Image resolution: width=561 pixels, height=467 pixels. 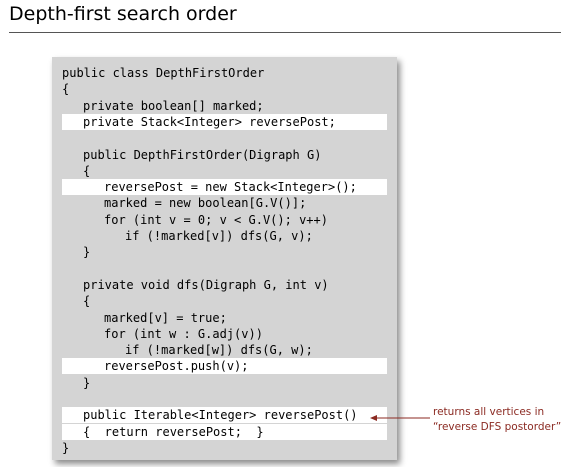 What do you see at coordinates (220, 415) in the screenshot?
I see `code-text: public Iterable<Integer> reversePost()` at bounding box center [220, 415].